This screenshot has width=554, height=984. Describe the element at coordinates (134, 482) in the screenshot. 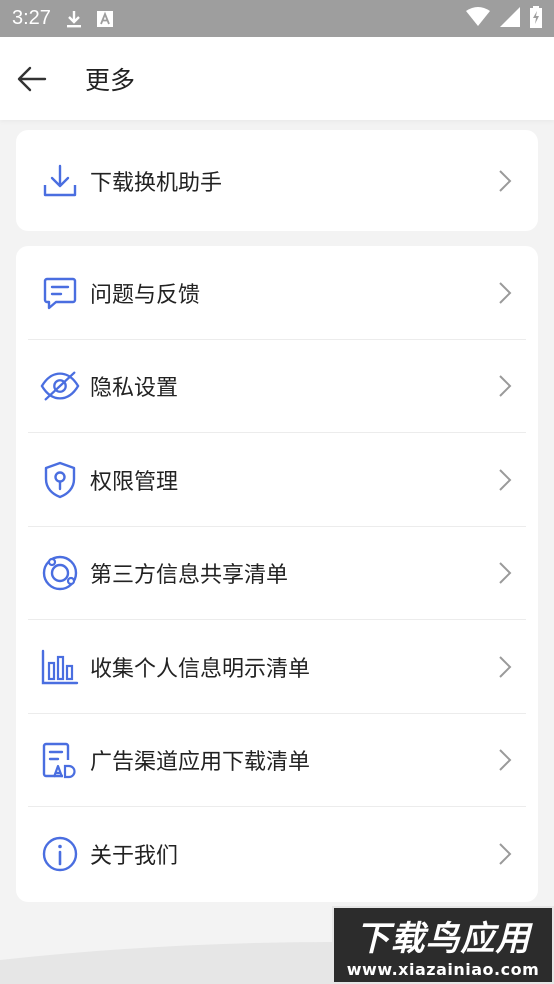

I see `row-label: 权限管理` at that location.